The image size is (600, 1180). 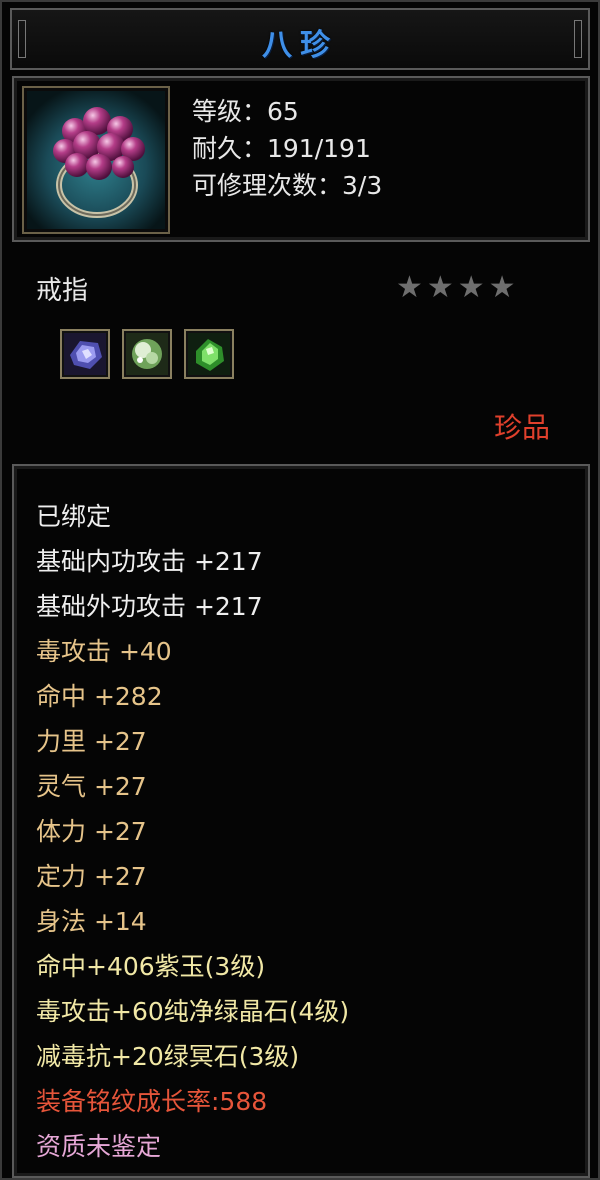 I want to click on attribute-line: 毒攻击+60纯净绿晶石(4级), so click(x=193, y=1011).